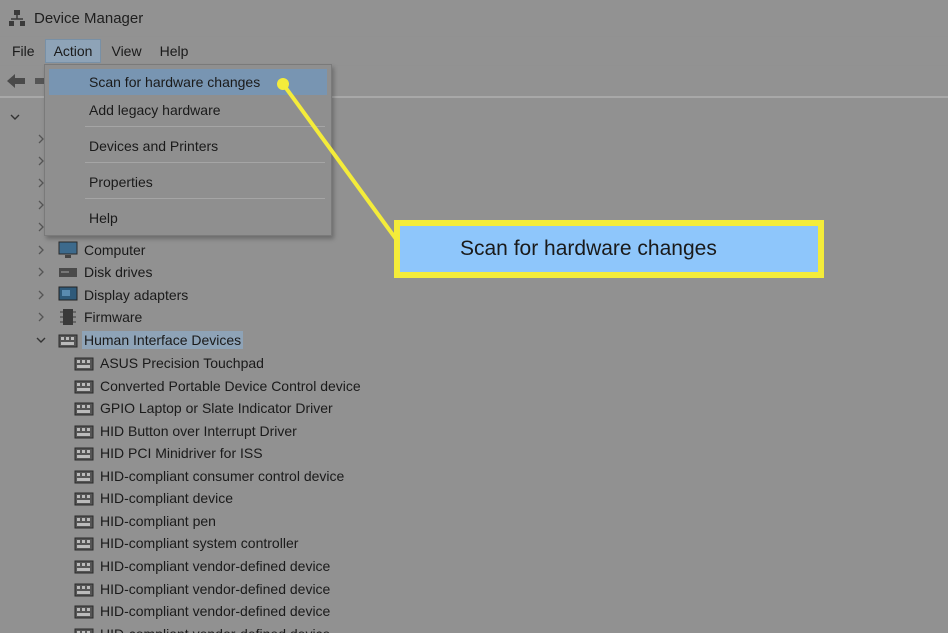 Image resolution: width=948 pixels, height=633 pixels. I want to click on menu-item-properties: Properties, so click(188, 182).